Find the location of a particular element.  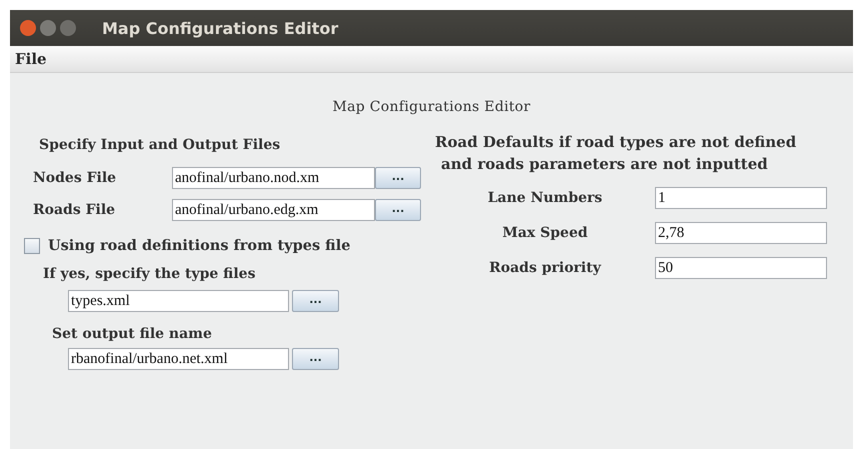

checkbox is located at coordinates (32, 246).